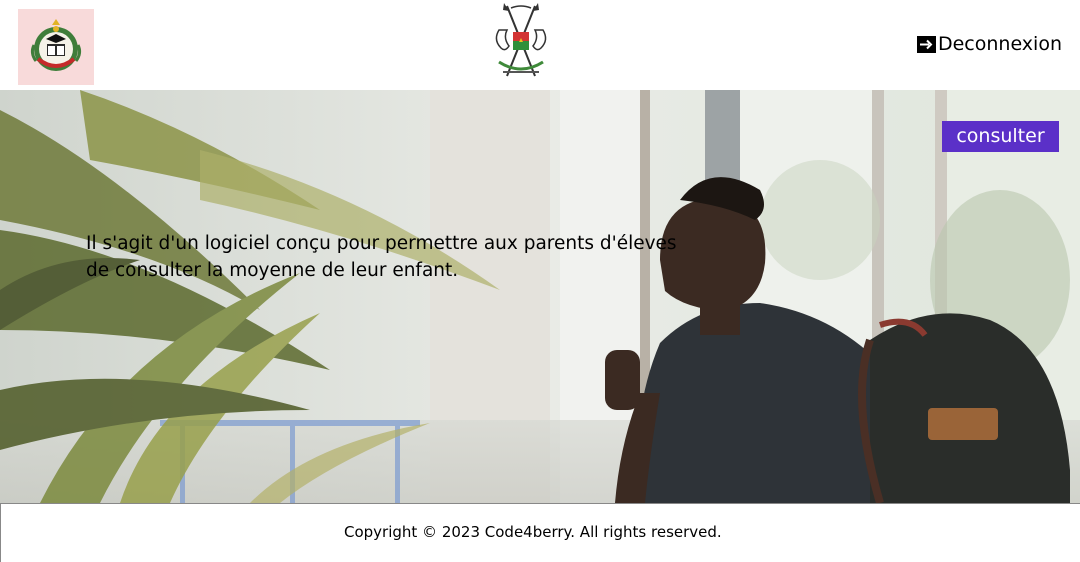 This screenshot has width=1080, height=562. What do you see at coordinates (926, 44) in the screenshot?
I see `logout-arrow-icon` at bounding box center [926, 44].